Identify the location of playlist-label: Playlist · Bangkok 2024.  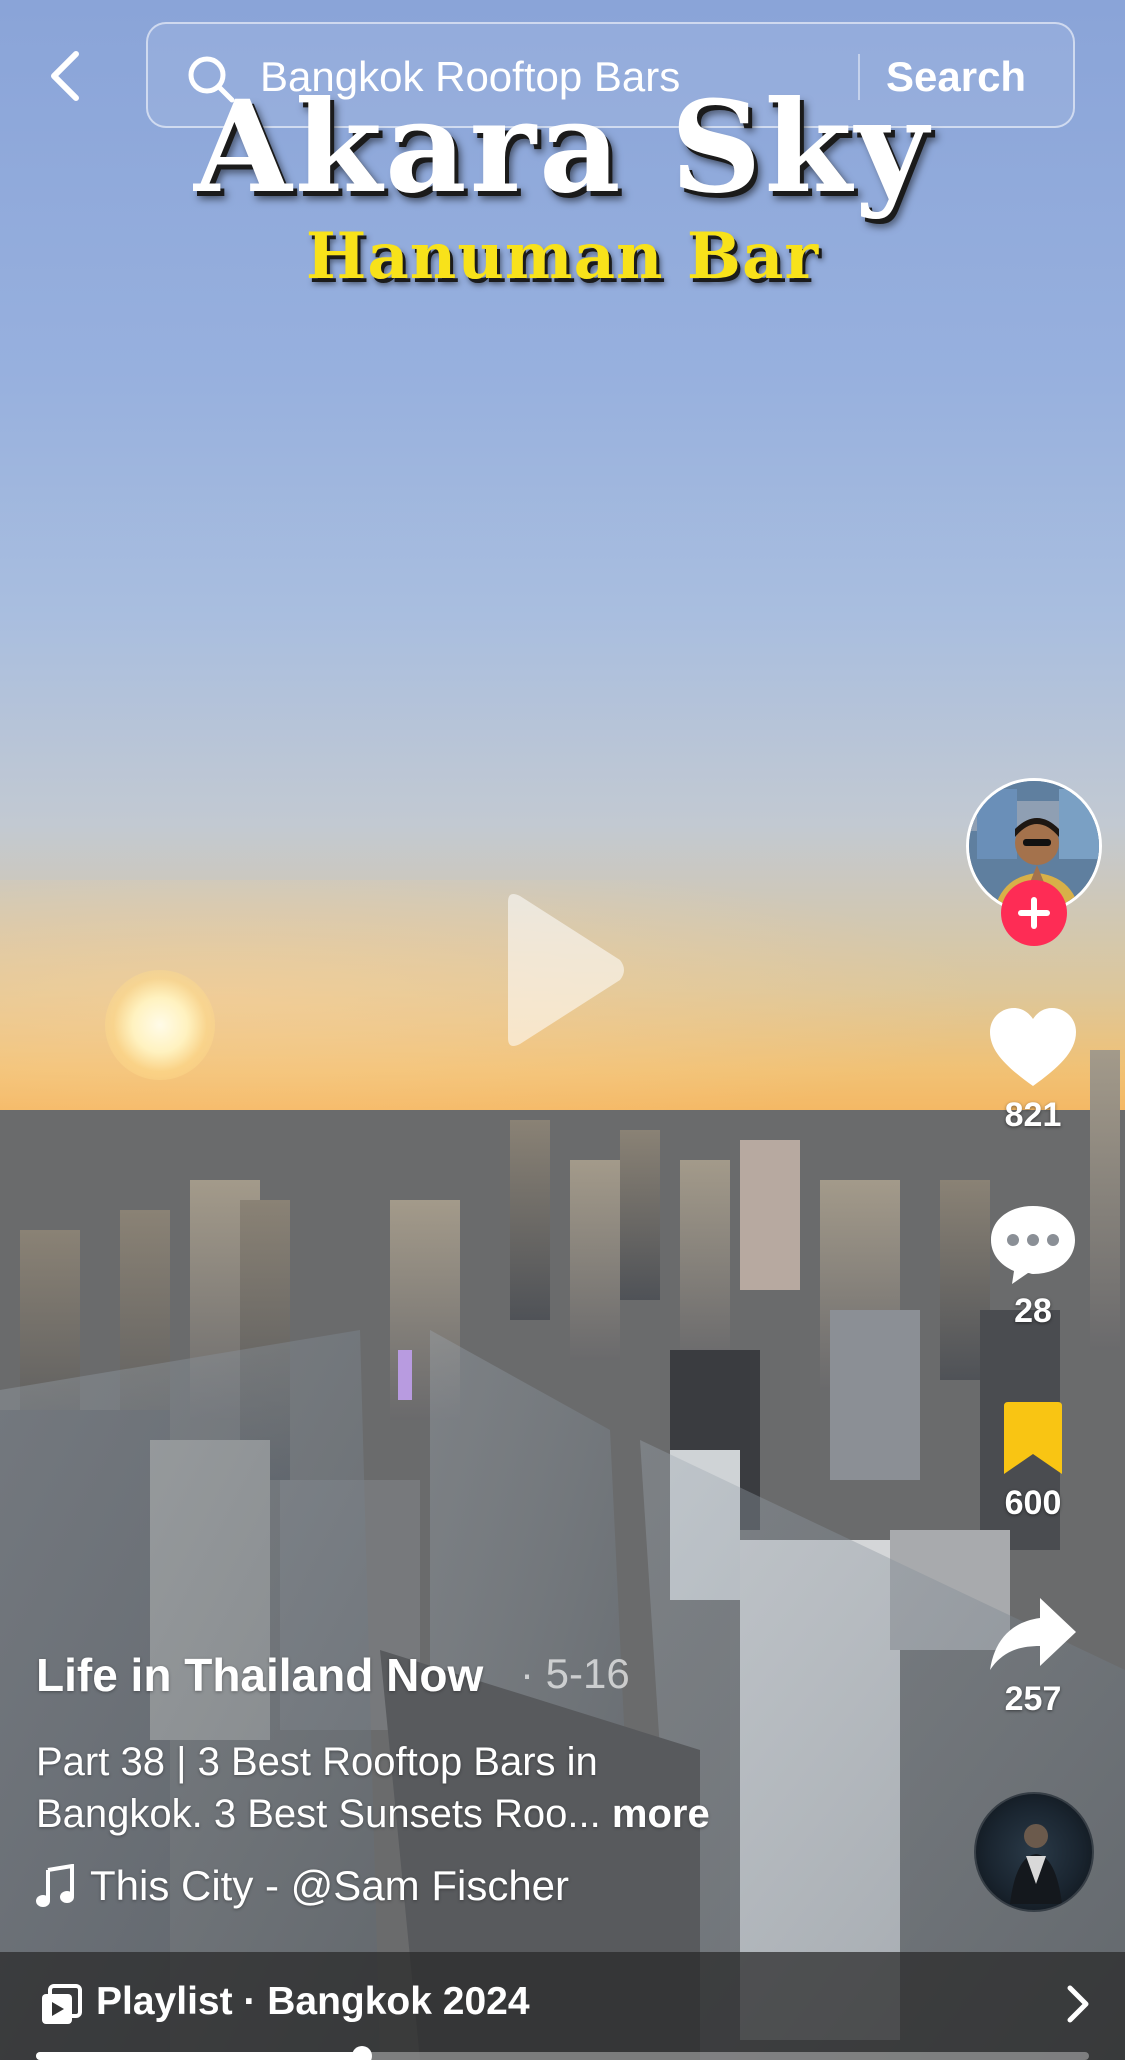
(313, 2001).